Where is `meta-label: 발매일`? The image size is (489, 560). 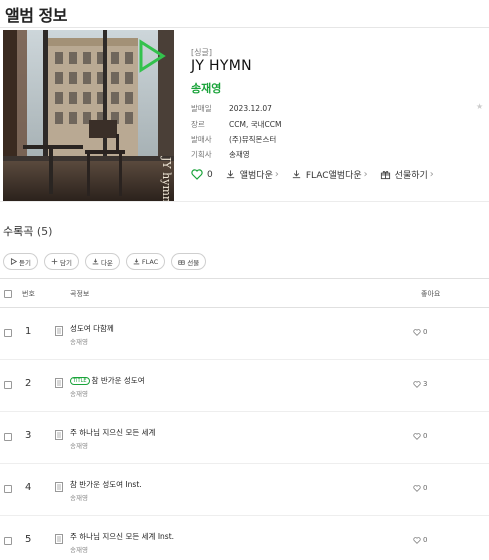 meta-label: 발매일 is located at coordinates (201, 108).